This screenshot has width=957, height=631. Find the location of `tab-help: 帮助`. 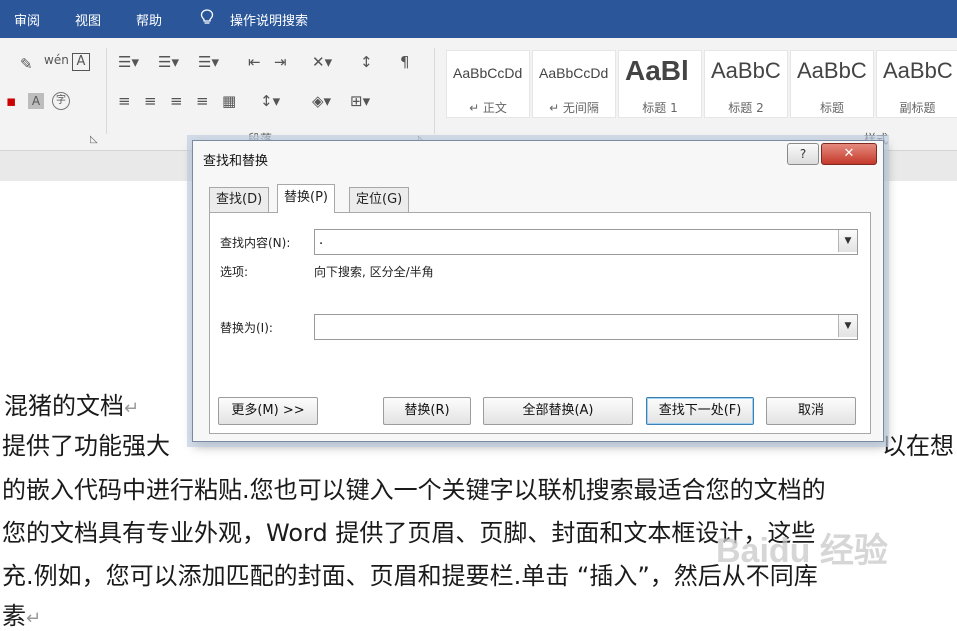

tab-help: 帮助 is located at coordinates (149, 19).